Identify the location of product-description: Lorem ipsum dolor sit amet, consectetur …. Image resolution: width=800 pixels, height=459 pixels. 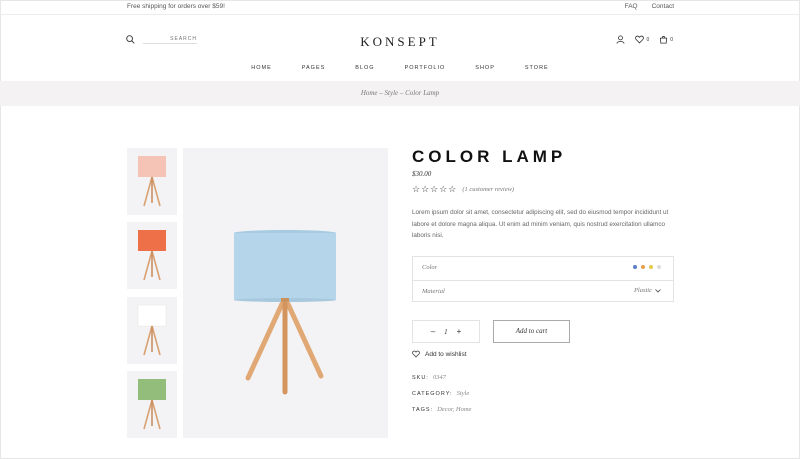
(540, 224).